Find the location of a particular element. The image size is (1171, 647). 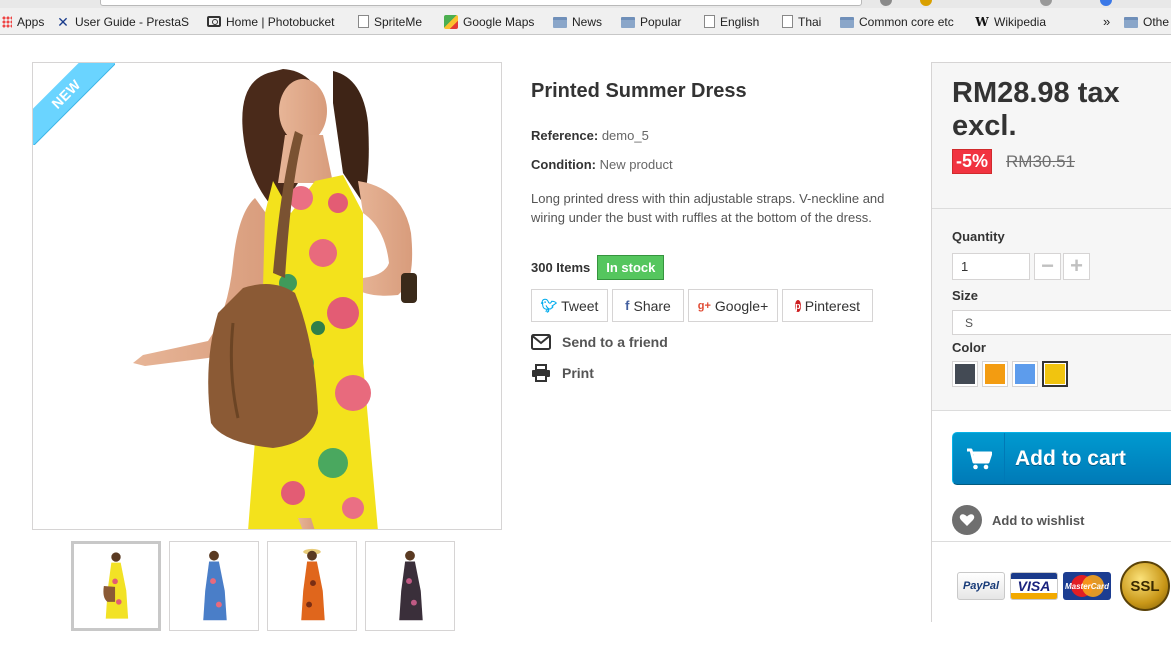

bookmark-common-core: Common core etc is located at coordinates (897, 21).